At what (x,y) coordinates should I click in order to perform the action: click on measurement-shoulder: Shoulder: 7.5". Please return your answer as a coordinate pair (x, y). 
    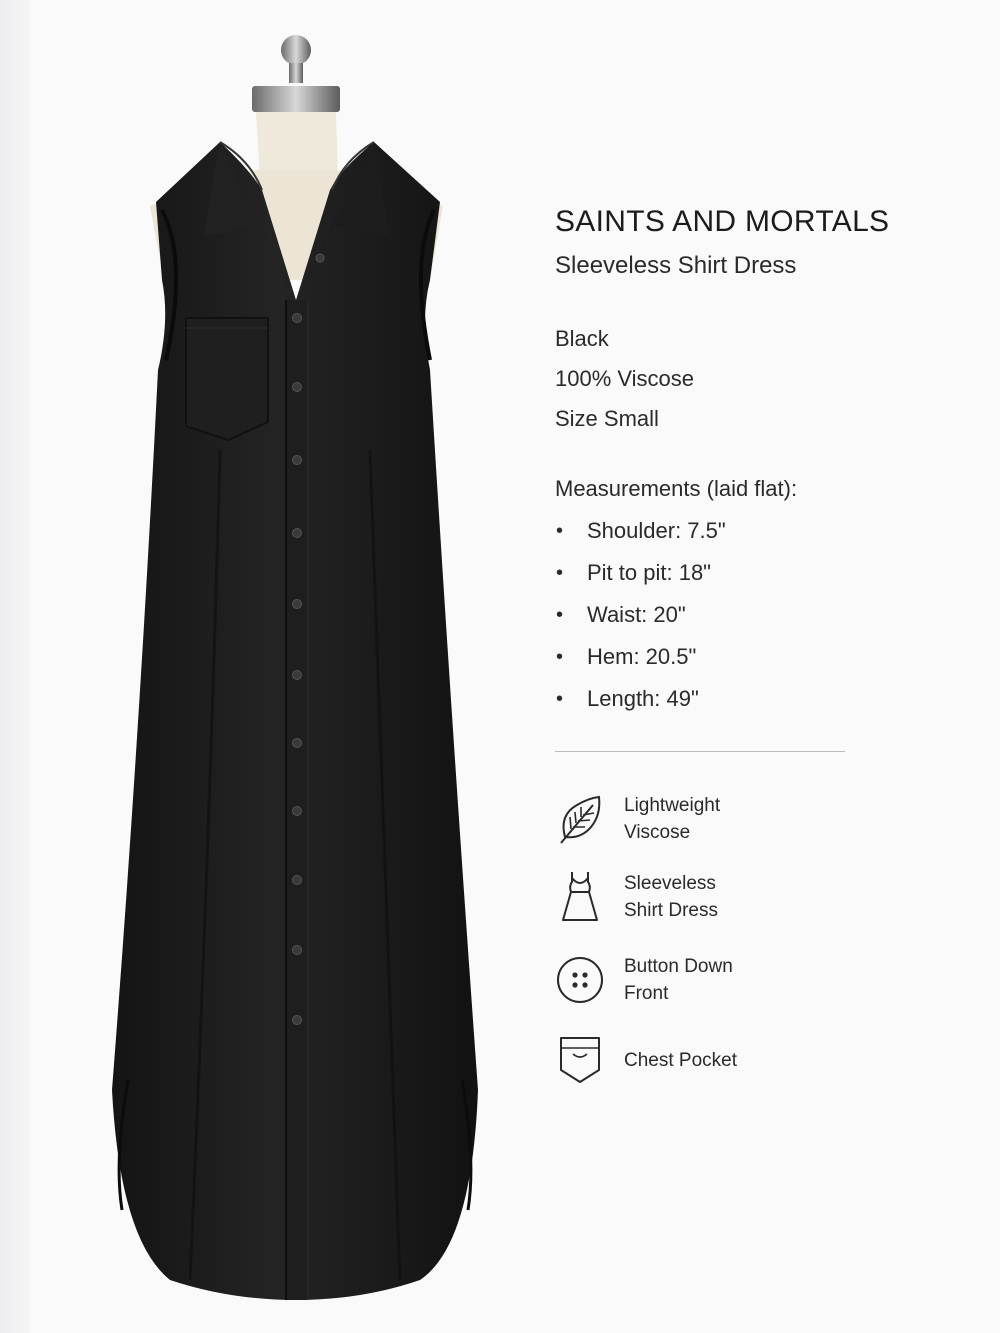
    Looking at the image, I should click on (656, 530).